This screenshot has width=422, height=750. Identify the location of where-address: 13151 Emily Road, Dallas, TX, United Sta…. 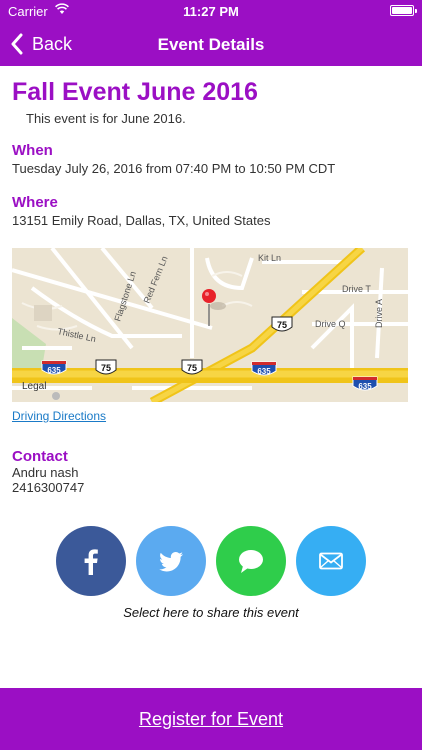
(141, 220).